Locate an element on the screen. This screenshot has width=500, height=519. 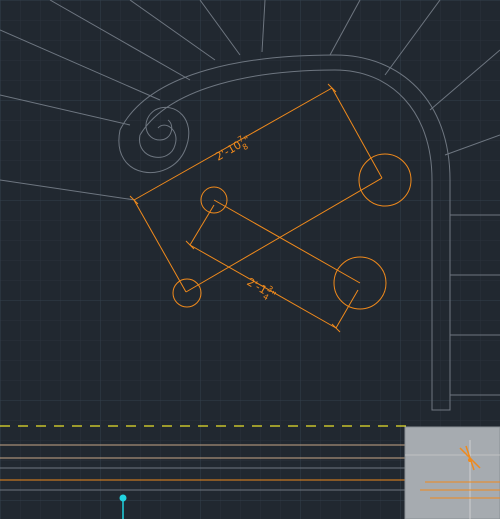
preview-panel is located at coordinates (452, 472).